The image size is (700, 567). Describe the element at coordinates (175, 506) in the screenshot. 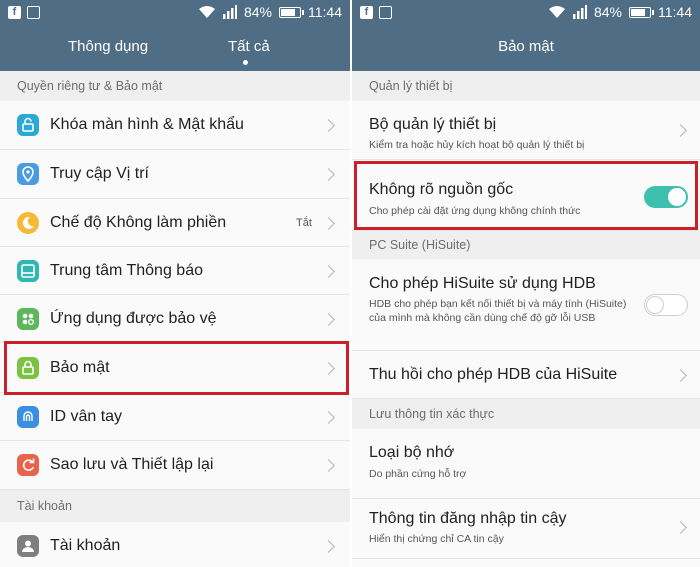

I see `section-header-account: Tài khoản` at that location.